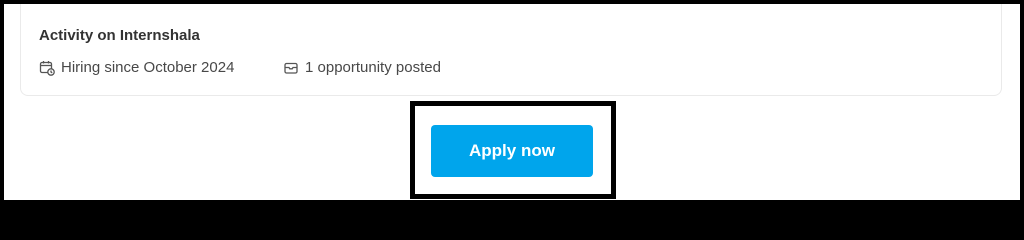 Image resolution: width=1024 pixels, height=240 pixels. Describe the element at coordinates (148, 67) in the screenshot. I see `hiring-since-text: Hiring since October 2024` at that location.